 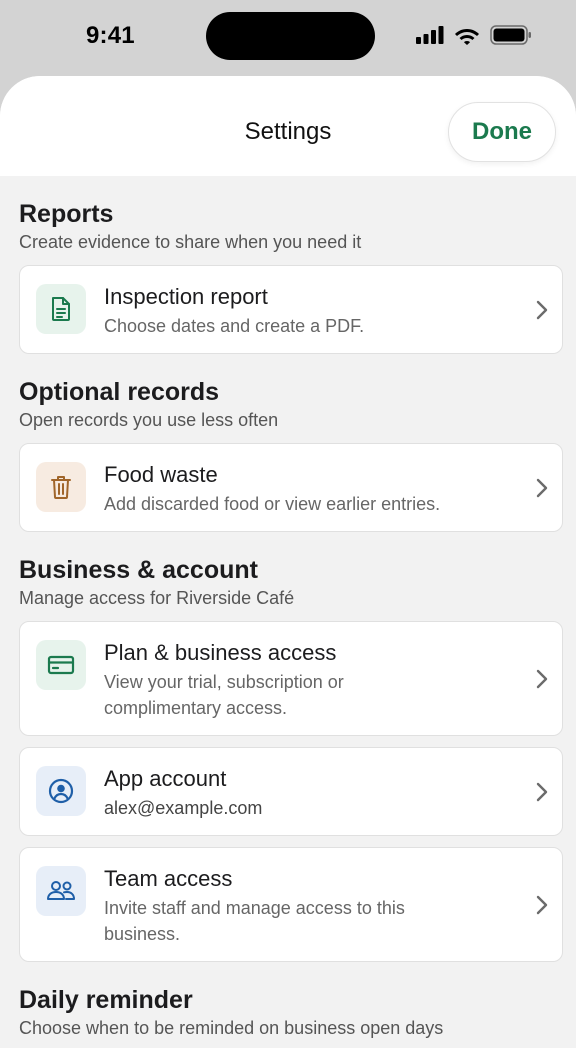 I want to click on app-account-title: App account, so click(x=165, y=778).